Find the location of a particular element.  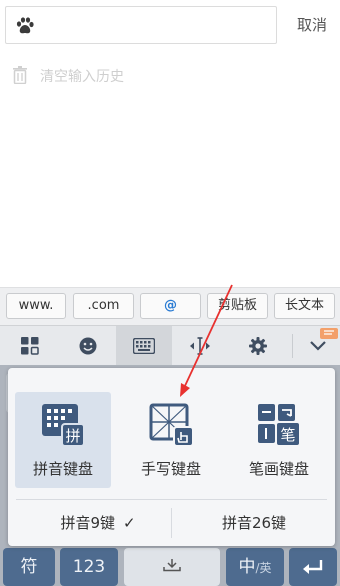

baidu-paw-icon is located at coordinates (25, 25).